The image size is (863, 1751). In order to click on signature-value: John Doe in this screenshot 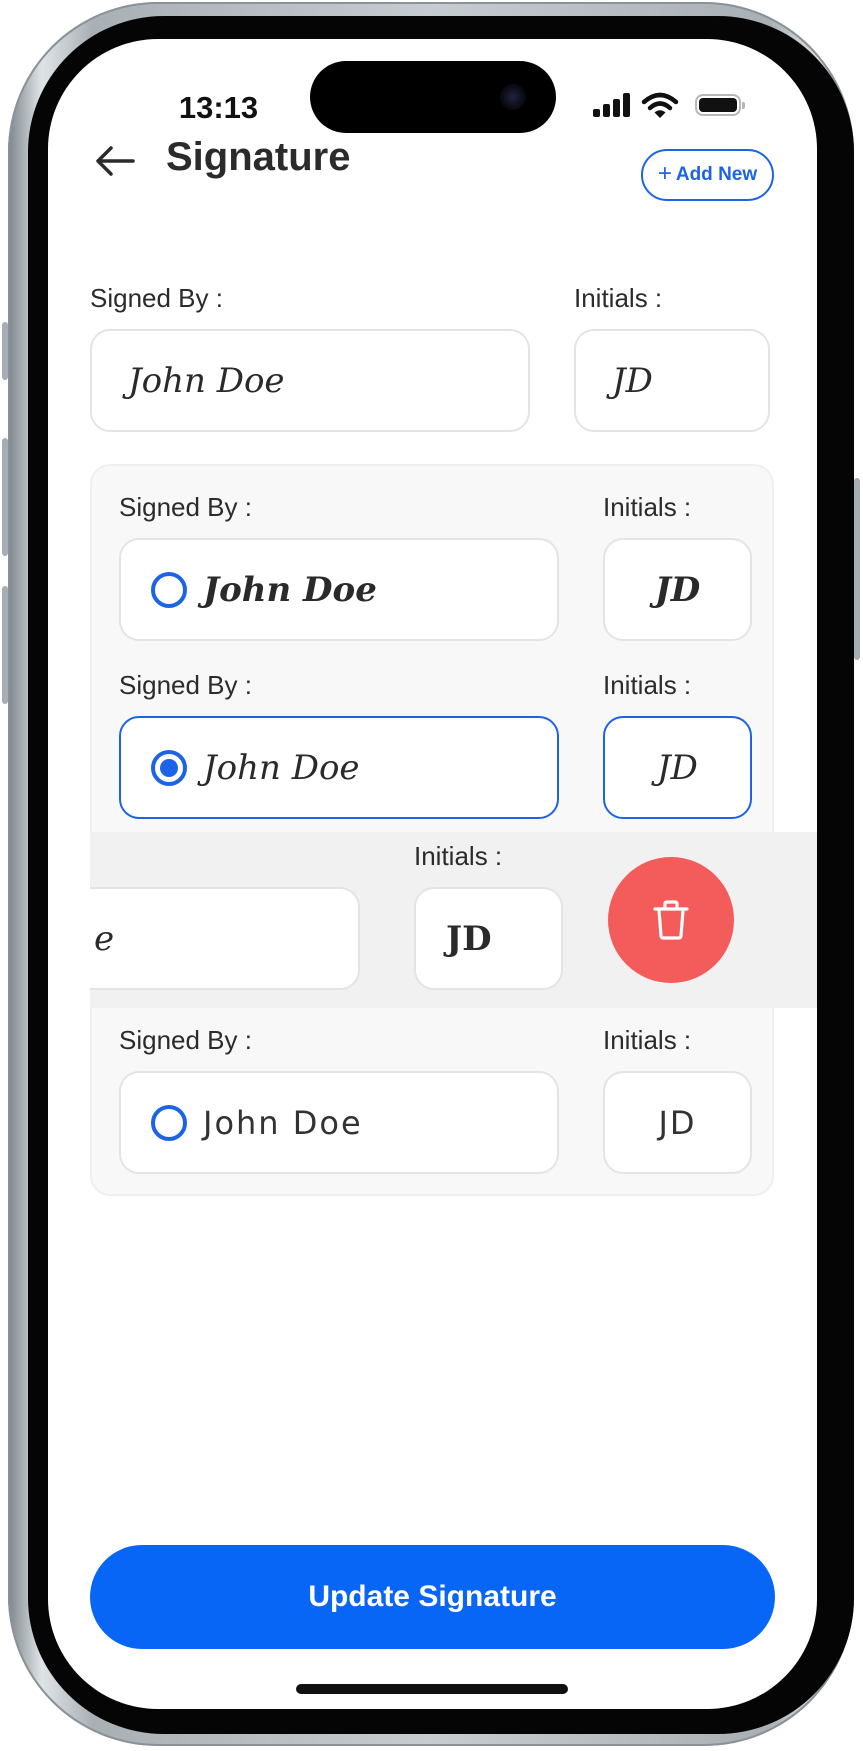, I will do `click(206, 380)`.